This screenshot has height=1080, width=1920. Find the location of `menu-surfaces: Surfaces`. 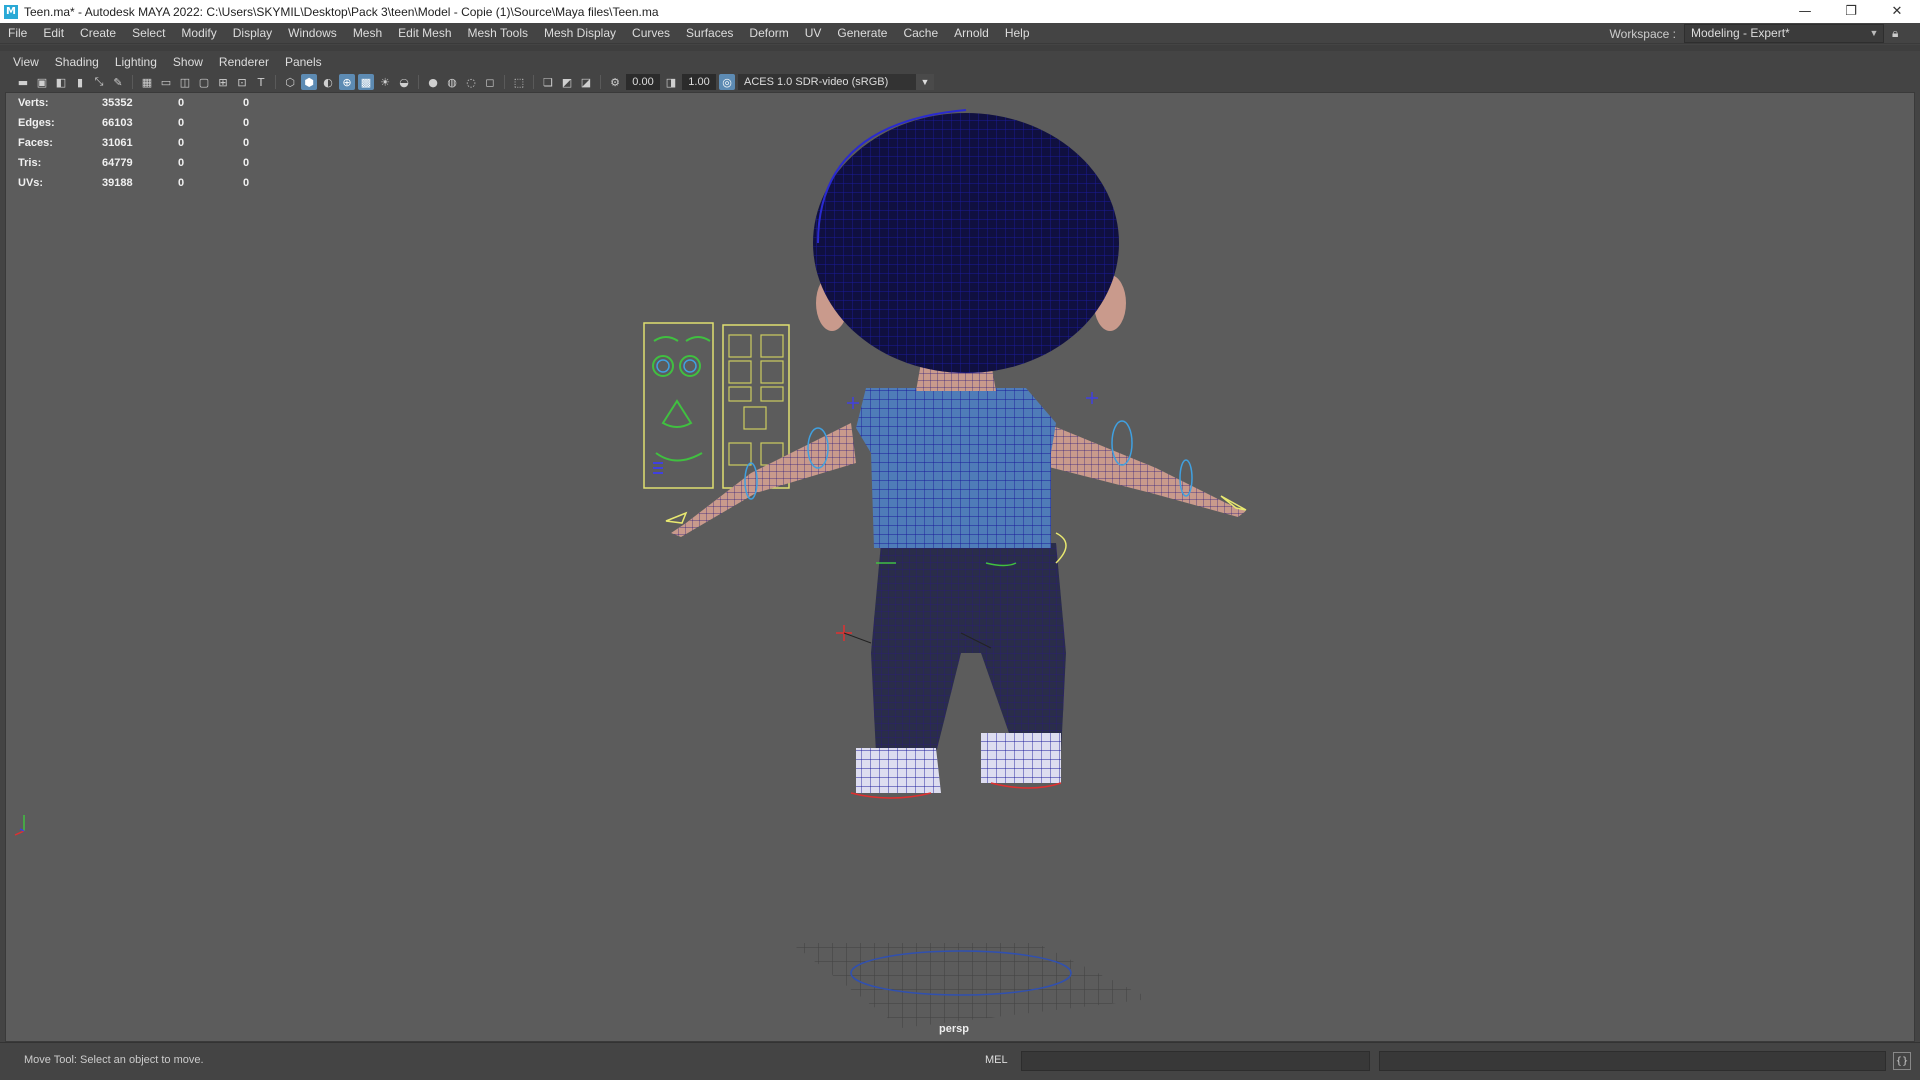

menu-surfaces: Surfaces is located at coordinates (709, 33).